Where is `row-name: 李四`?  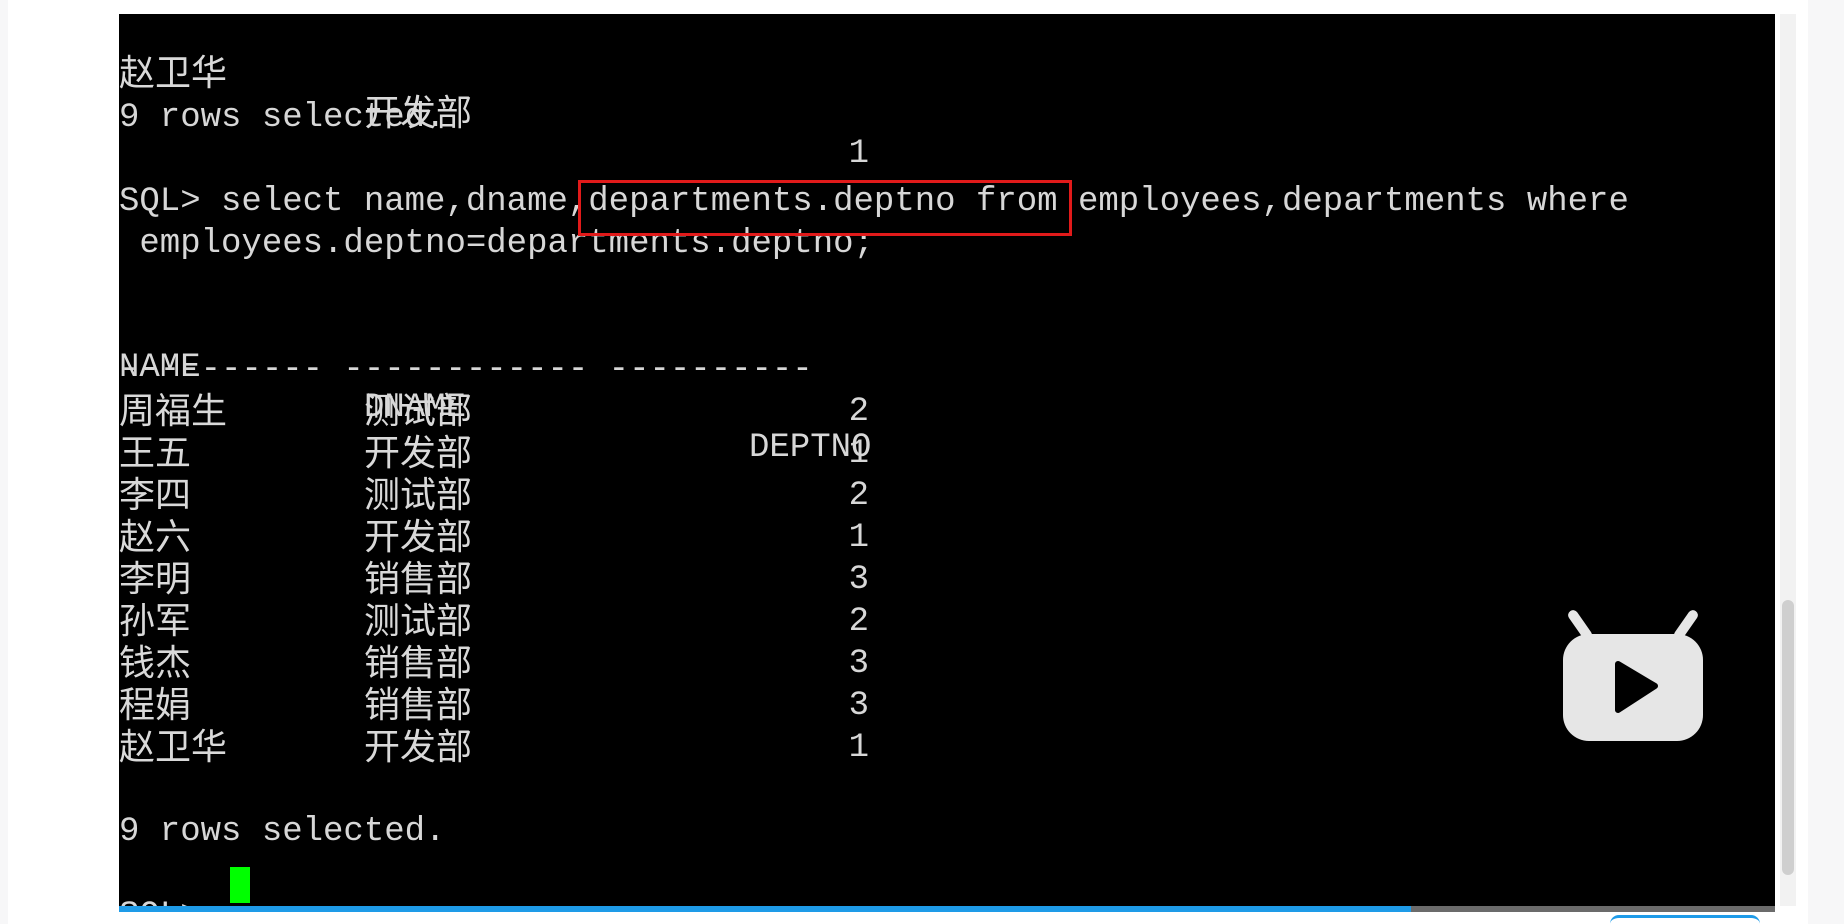 row-name: 李四 is located at coordinates (155, 495).